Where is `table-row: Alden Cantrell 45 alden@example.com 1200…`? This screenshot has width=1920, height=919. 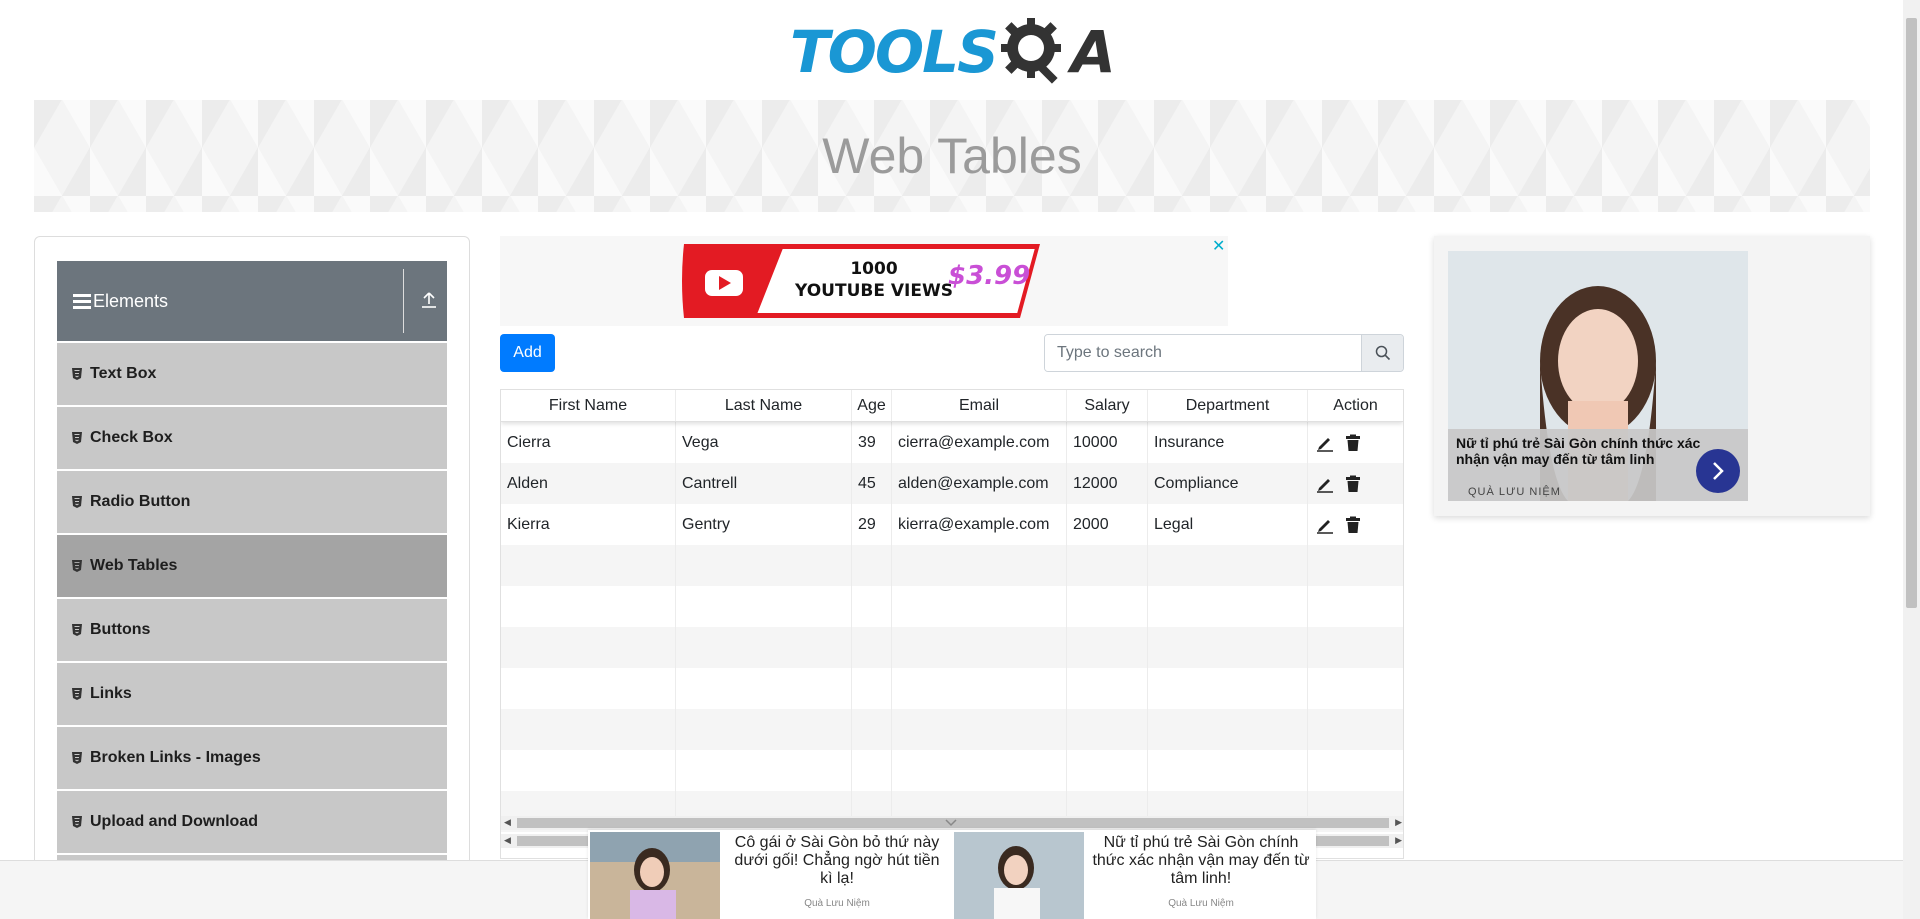
table-row: Alden Cantrell 45 alden@example.com 1200… is located at coordinates (952, 483).